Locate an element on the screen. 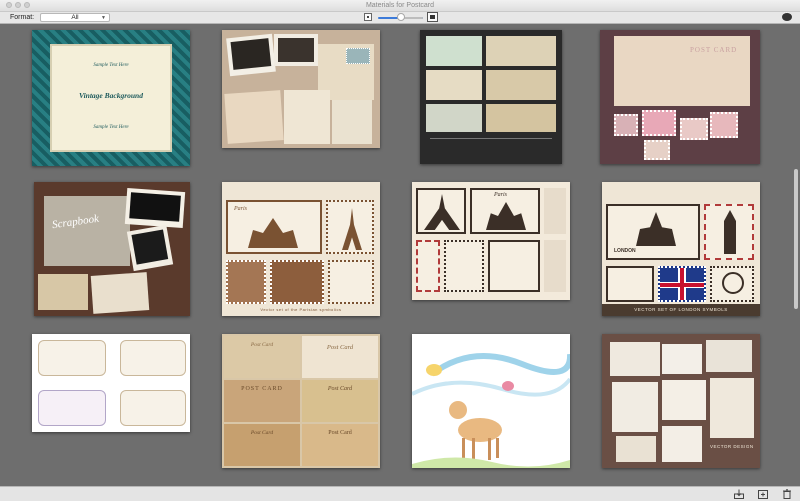  post-card-label: POST CARD is located at coordinates (262, 389).